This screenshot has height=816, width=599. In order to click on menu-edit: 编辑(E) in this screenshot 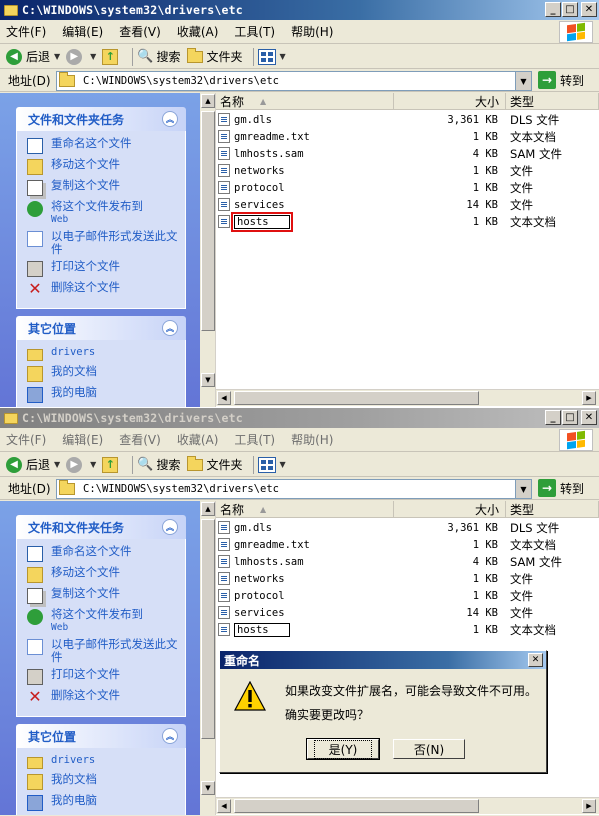, I will do `click(82, 31)`.